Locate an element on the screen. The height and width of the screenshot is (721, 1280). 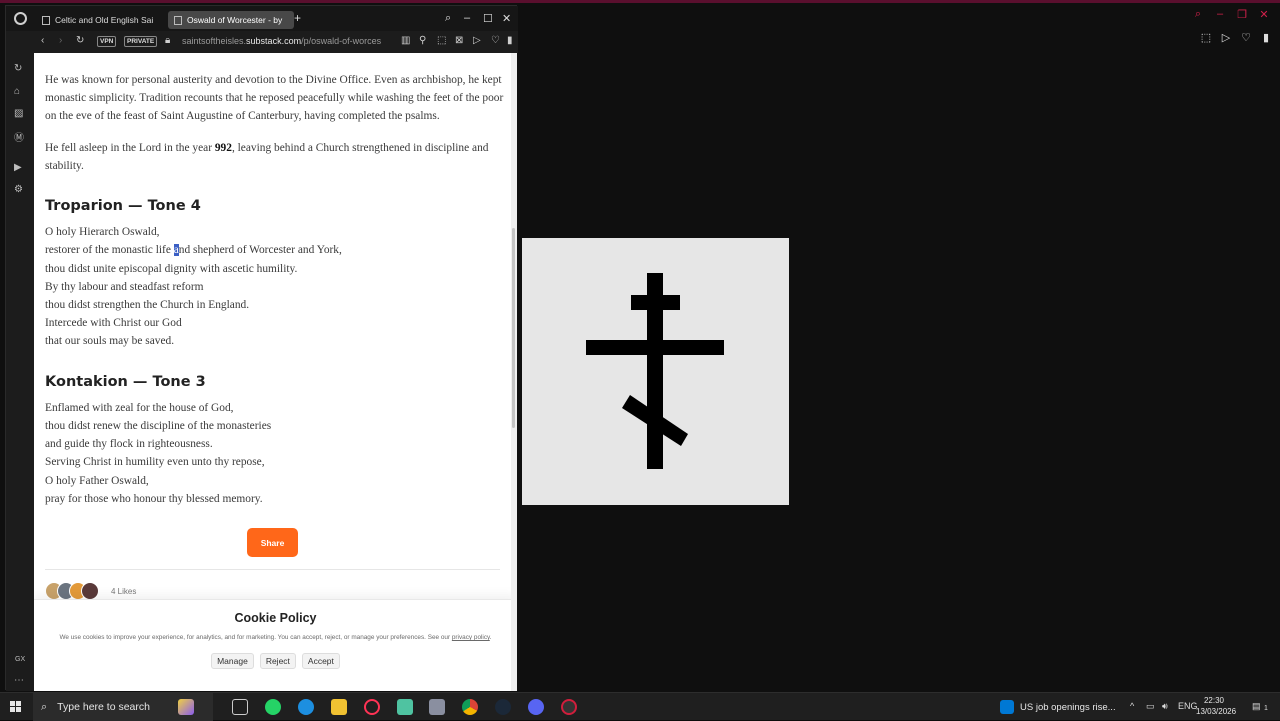
url-domain: saintsoftheisles. is located at coordinates (214, 41).